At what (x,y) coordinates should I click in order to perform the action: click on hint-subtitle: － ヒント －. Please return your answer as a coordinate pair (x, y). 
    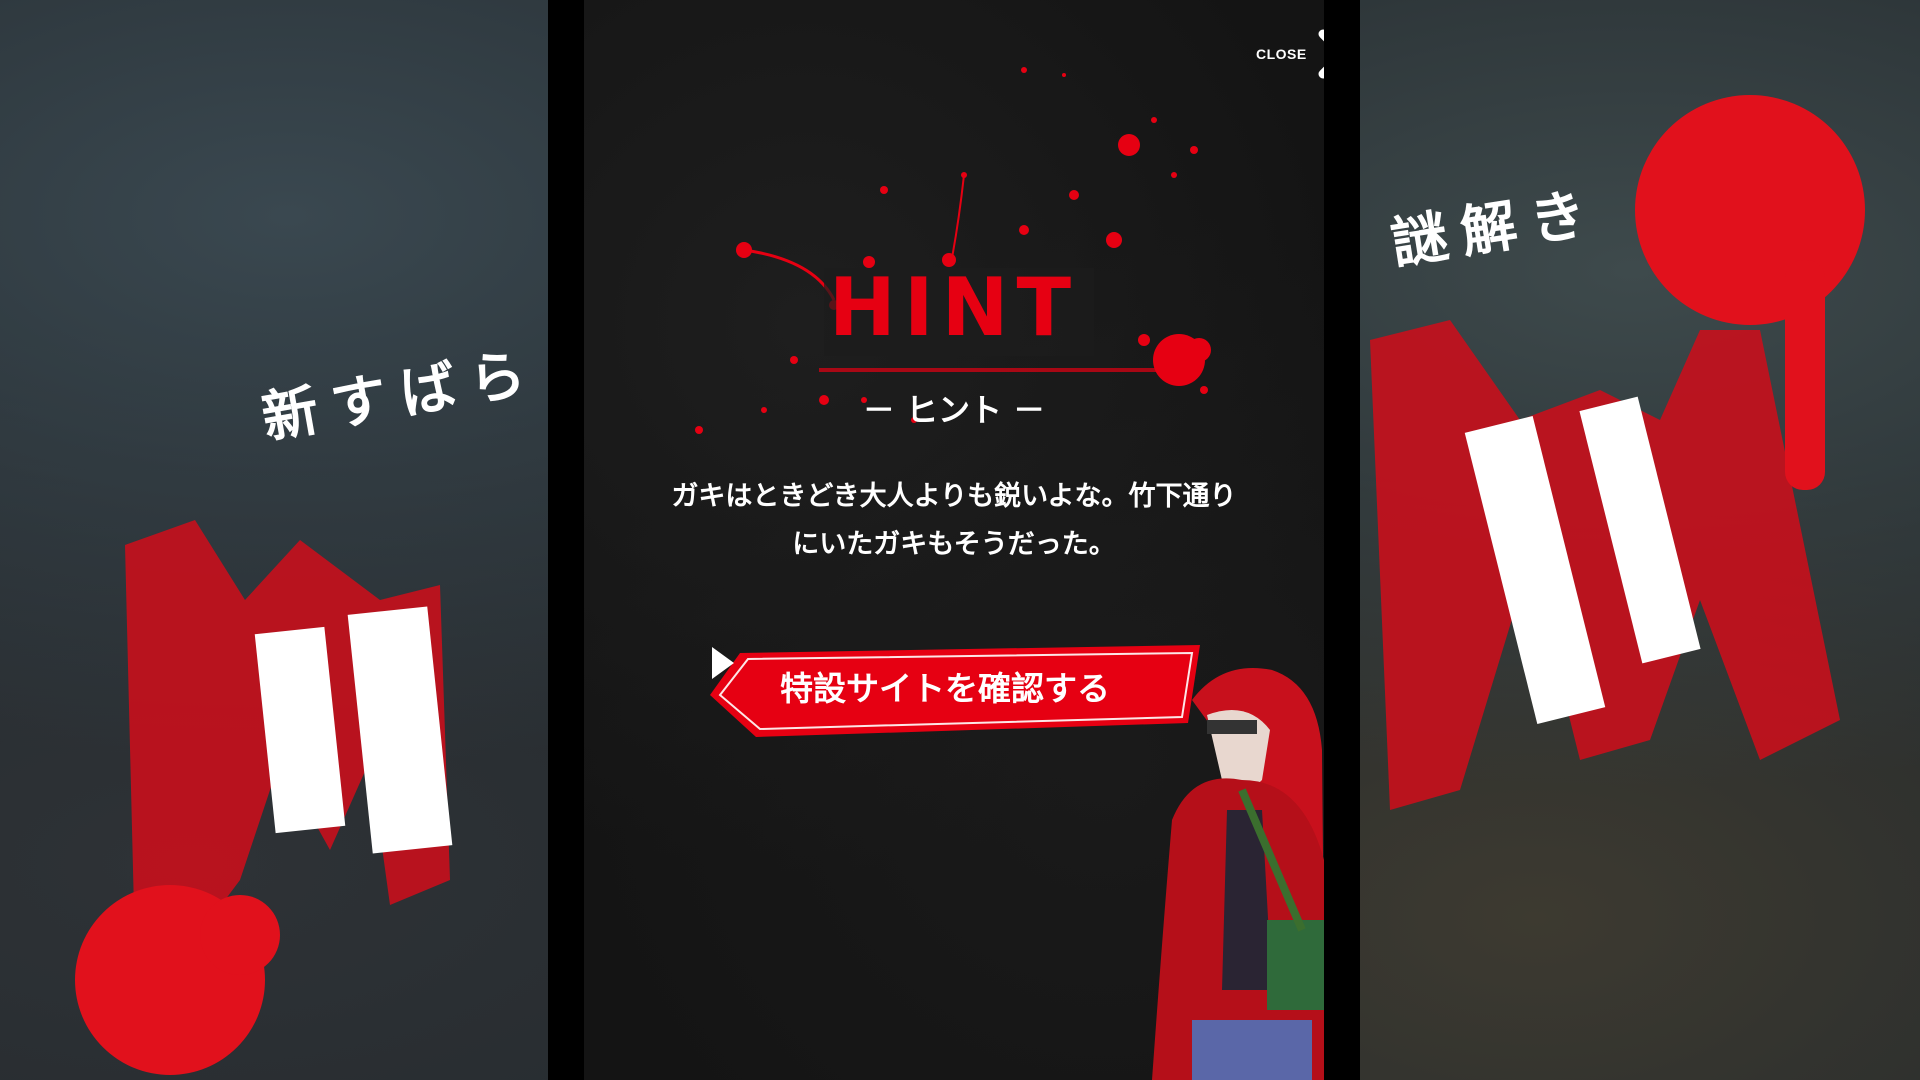
    Looking at the image, I should click on (954, 410).